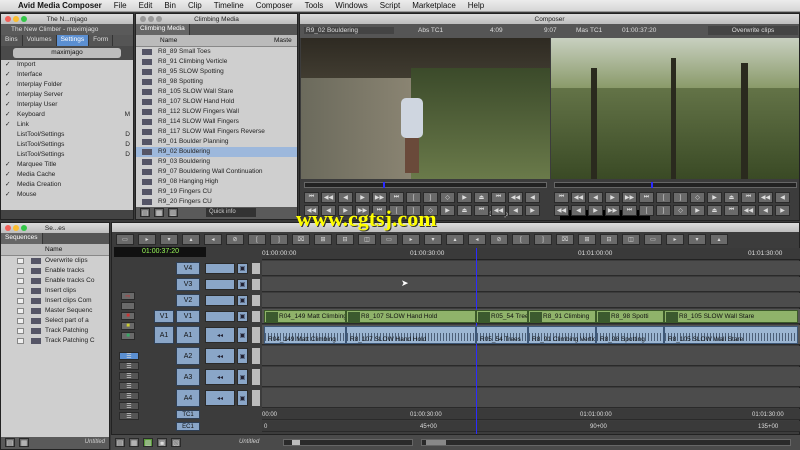 This screenshot has width=800, height=450. Describe the element at coordinates (349, 30) in the screenshot. I see `source-clip-menu: R9_02 Bouldering` at that location.